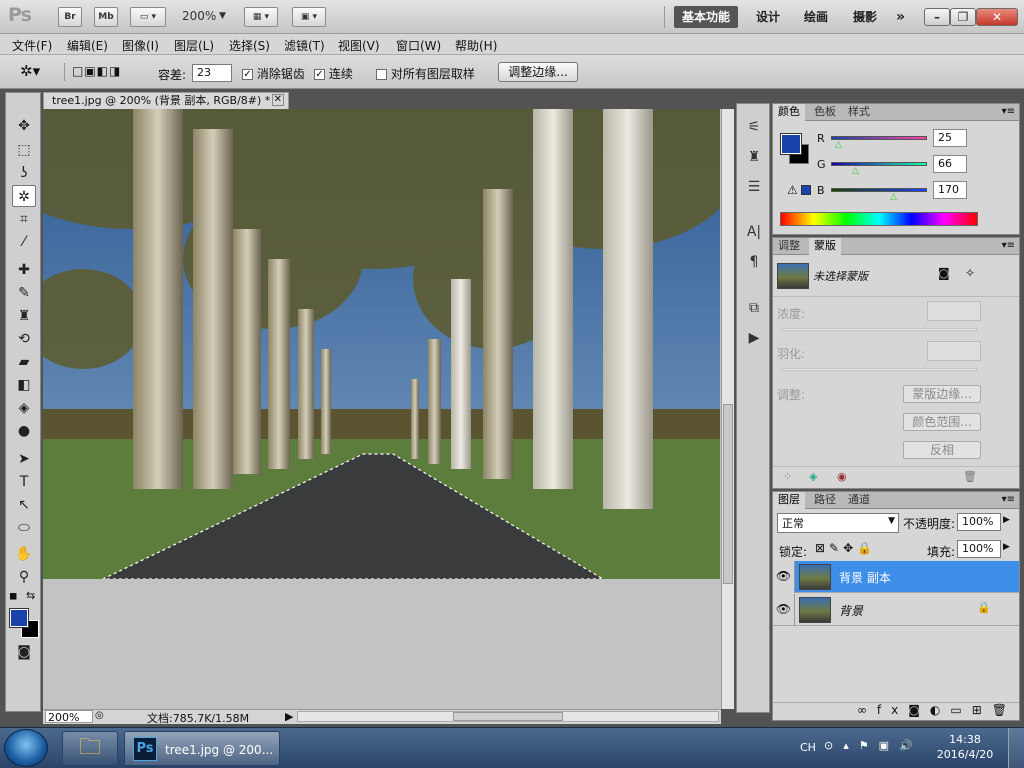  What do you see at coordinates (24, 577) in the screenshot?
I see `zoom-tool-icon: ⚲` at bounding box center [24, 577].